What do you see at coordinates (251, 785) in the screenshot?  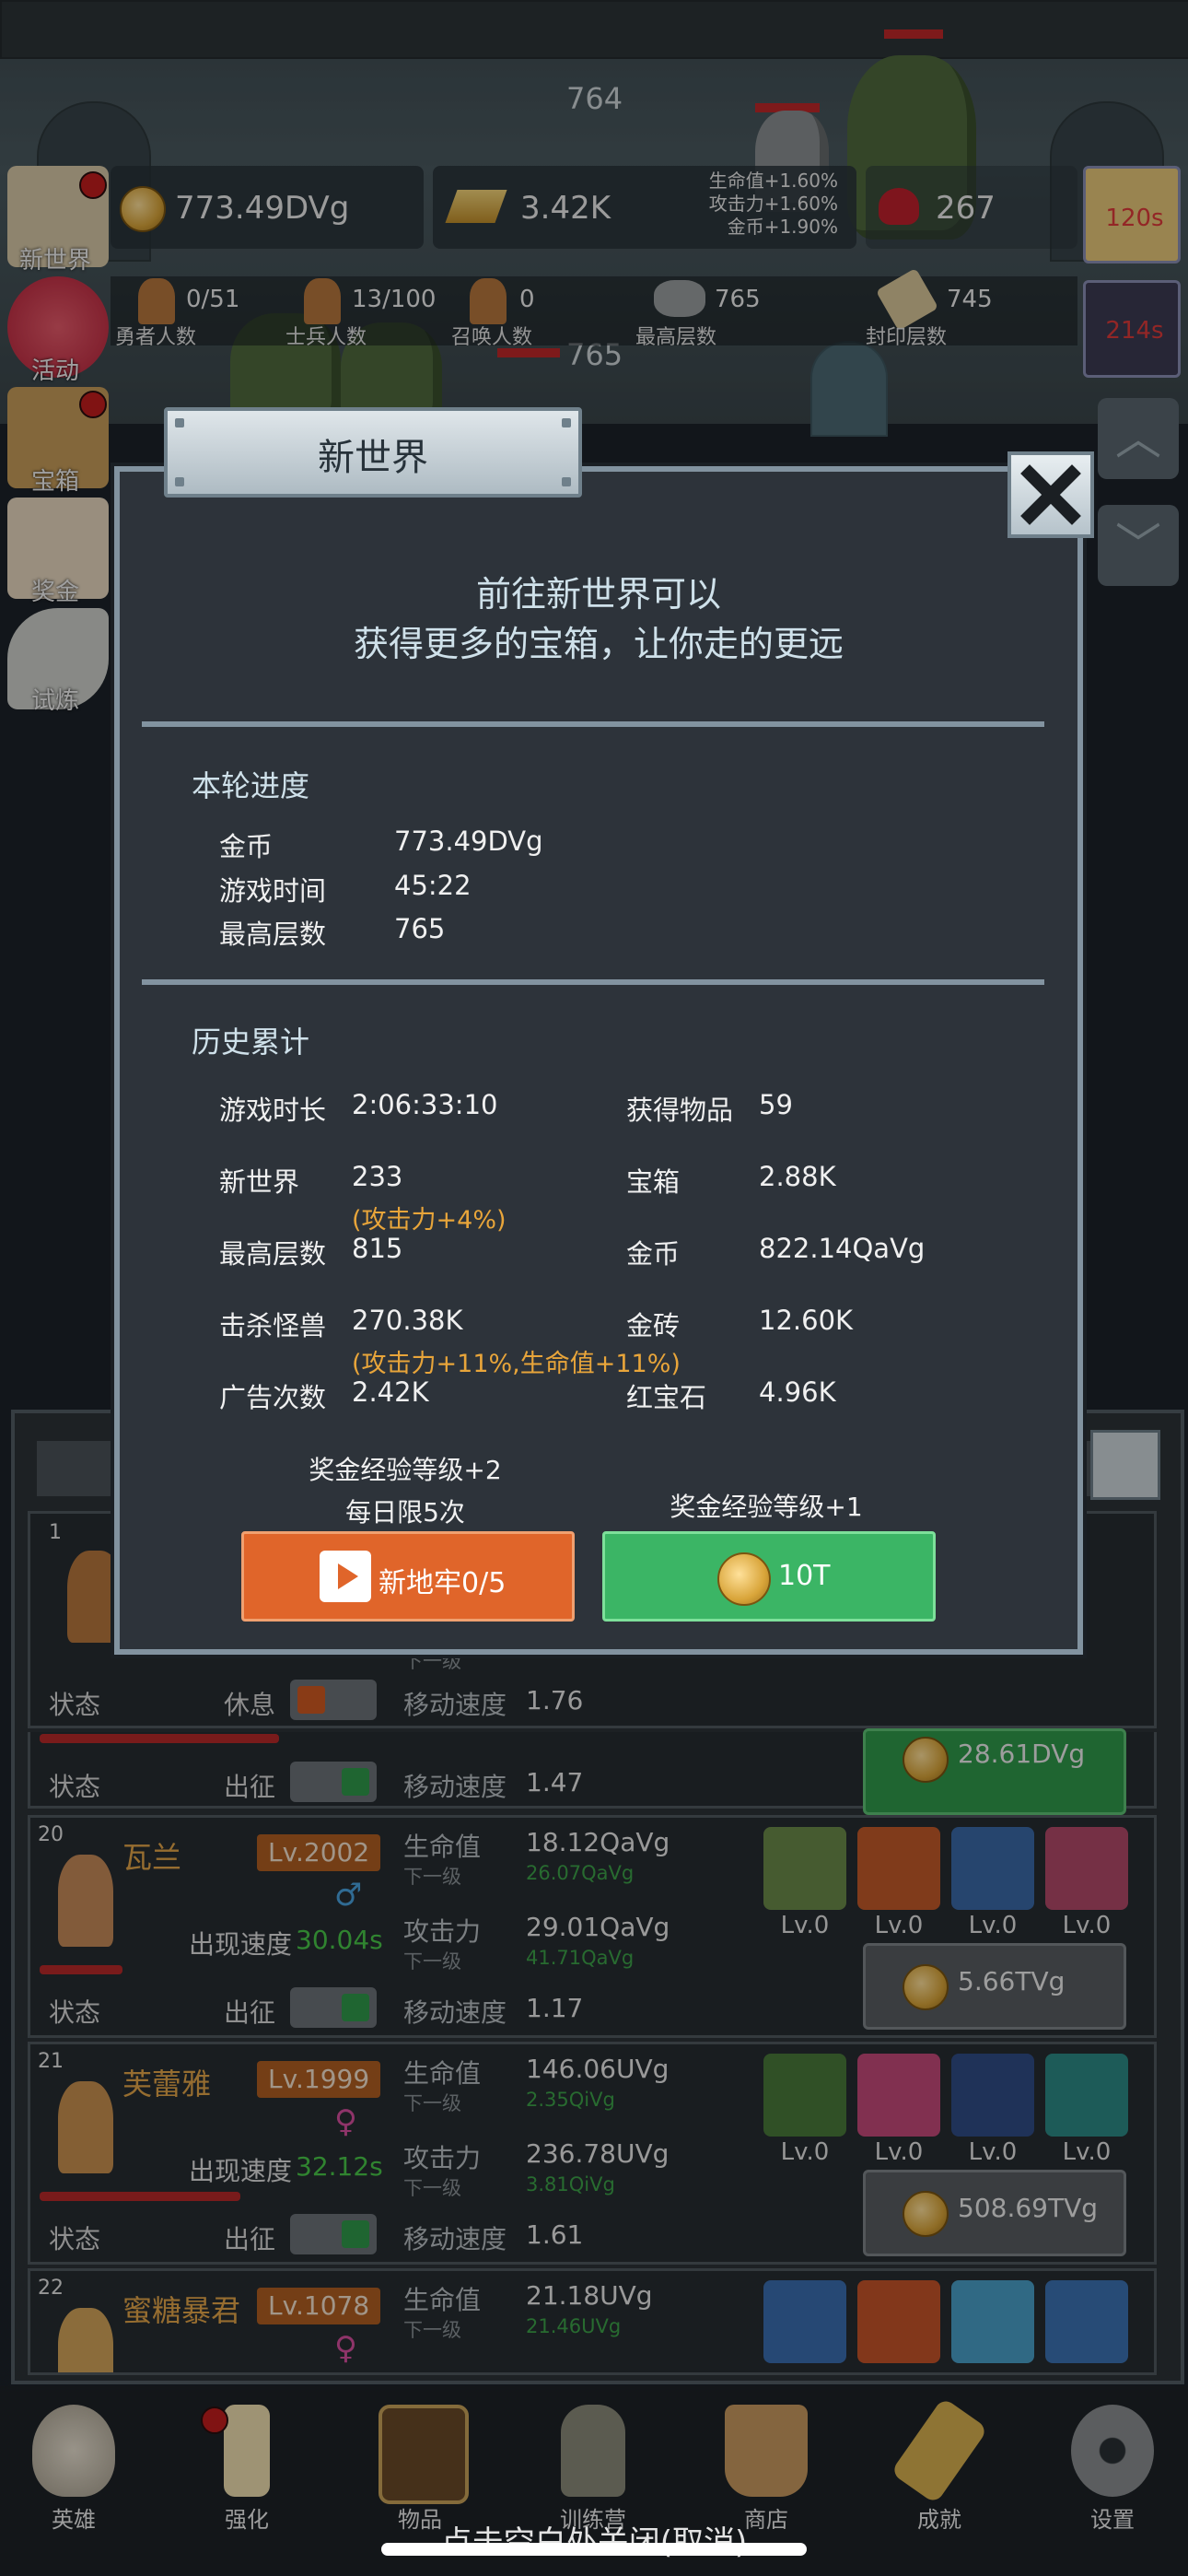 I see `round-progress-title: 本轮进度` at bounding box center [251, 785].